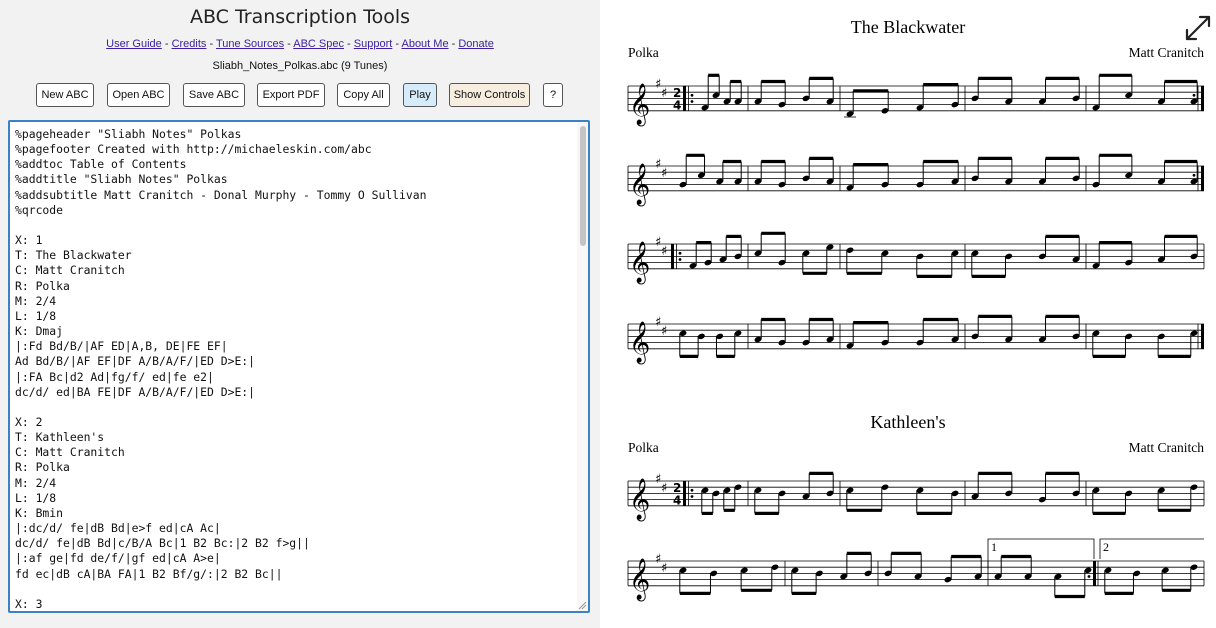 The height and width of the screenshot is (628, 1216). What do you see at coordinates (489, 95) in the screenshot?
I see `show-controls-button: Show Controls` at bounding box center [489, 95].